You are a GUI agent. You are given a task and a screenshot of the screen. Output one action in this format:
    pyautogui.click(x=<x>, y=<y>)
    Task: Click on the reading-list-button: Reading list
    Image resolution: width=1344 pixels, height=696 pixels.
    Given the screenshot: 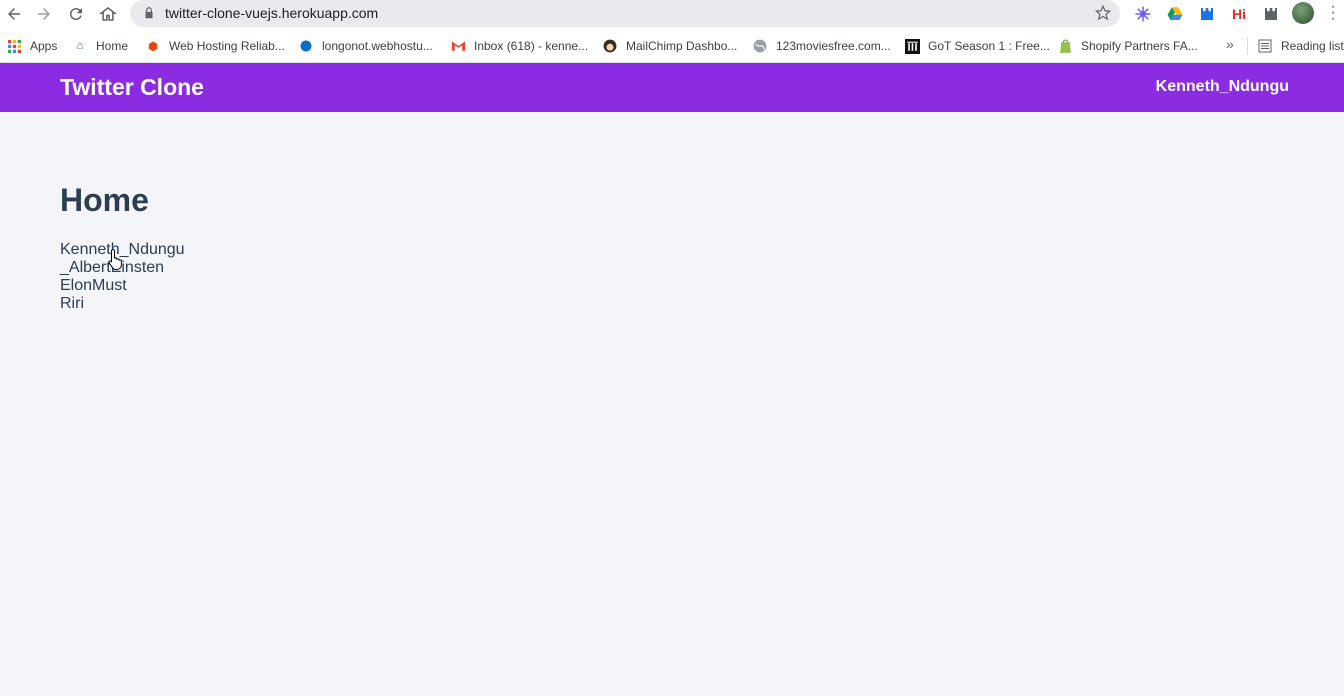 What is the action you would take?
    pyautogui.click(x=1300, y=46)
    